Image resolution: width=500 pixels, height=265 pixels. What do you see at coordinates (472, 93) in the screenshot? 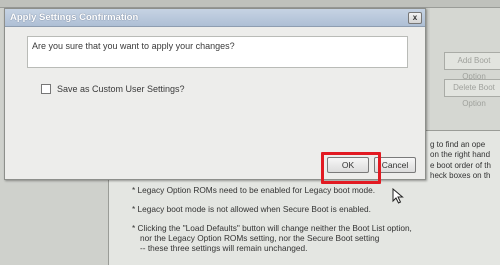
I see `delete-boot-option-button: Delete Boot Option` at bounding box center [472, 93].